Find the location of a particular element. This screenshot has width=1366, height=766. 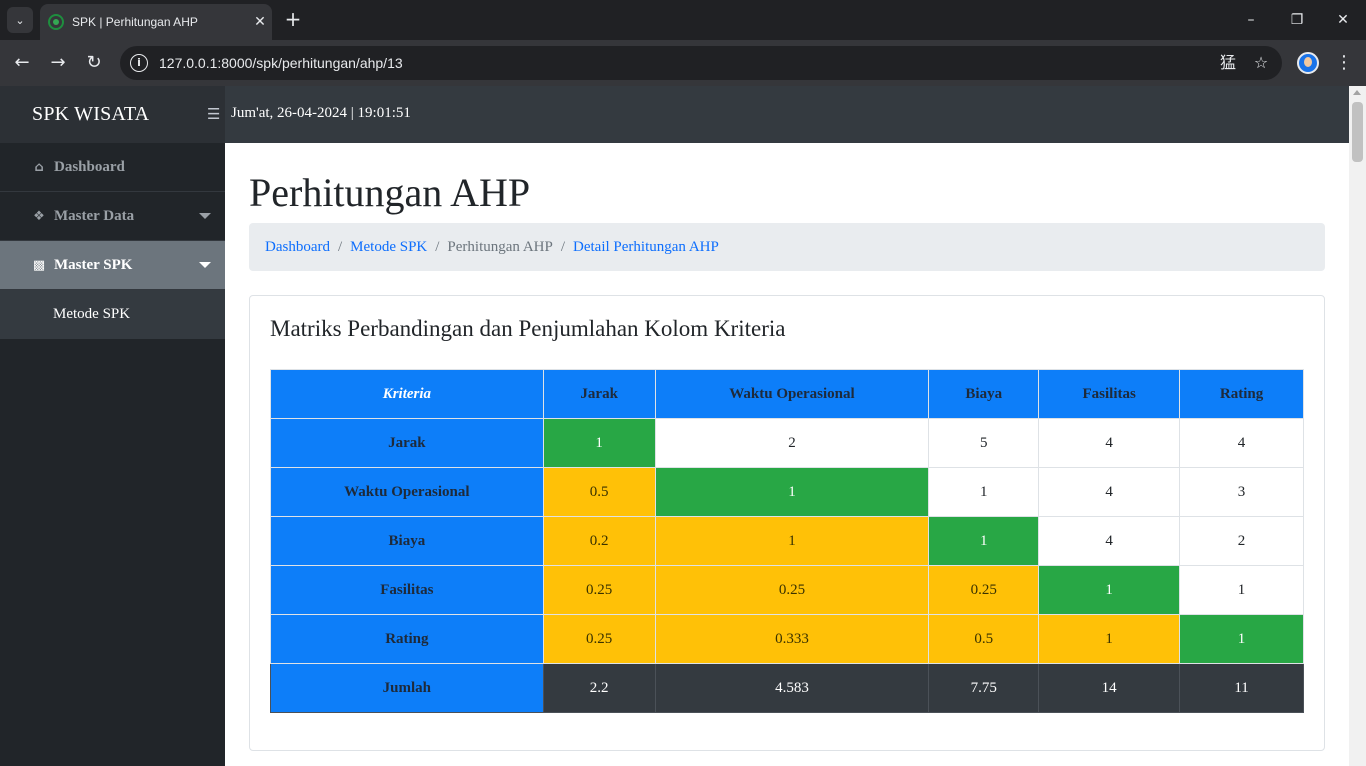

scroll-up-icon is located at coordinates (1357, 92).